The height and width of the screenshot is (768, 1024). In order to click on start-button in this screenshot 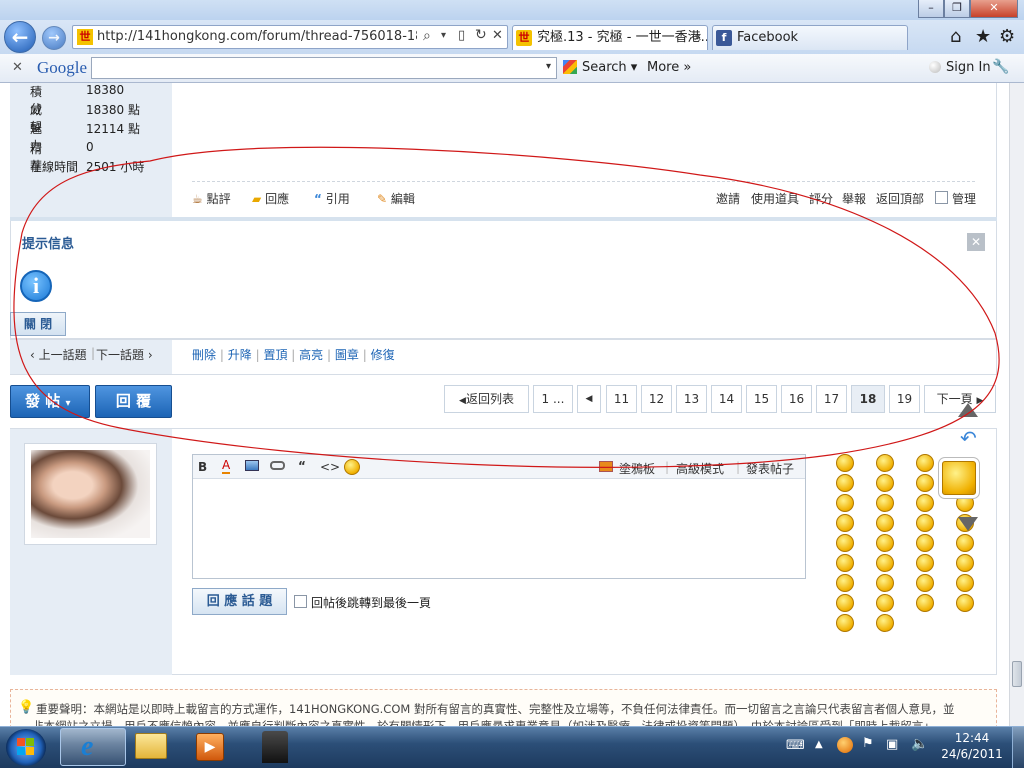, I will do `click(26, 747)`.